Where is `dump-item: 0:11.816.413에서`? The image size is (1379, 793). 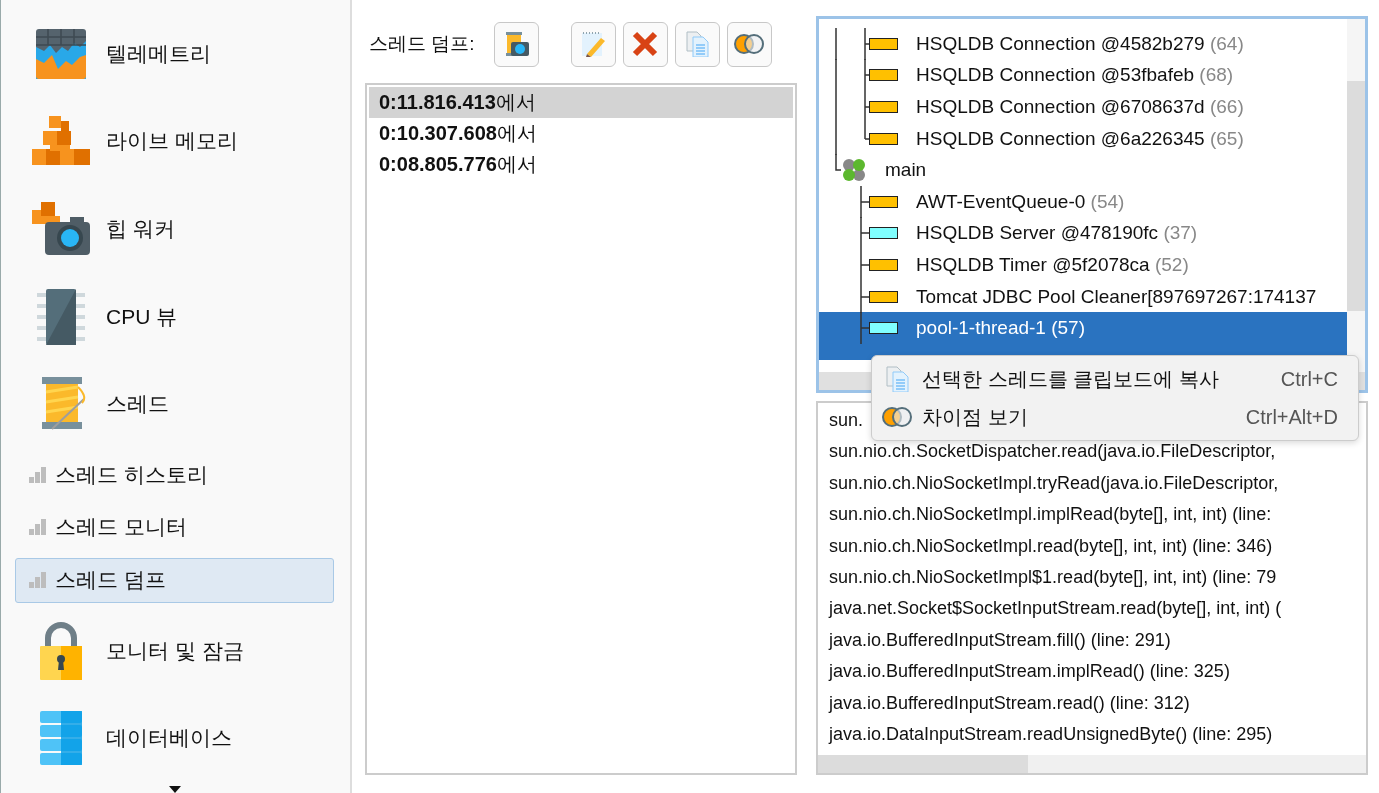
dump-item: 0:11.816.413에서 is located at coordinates (581, 102).